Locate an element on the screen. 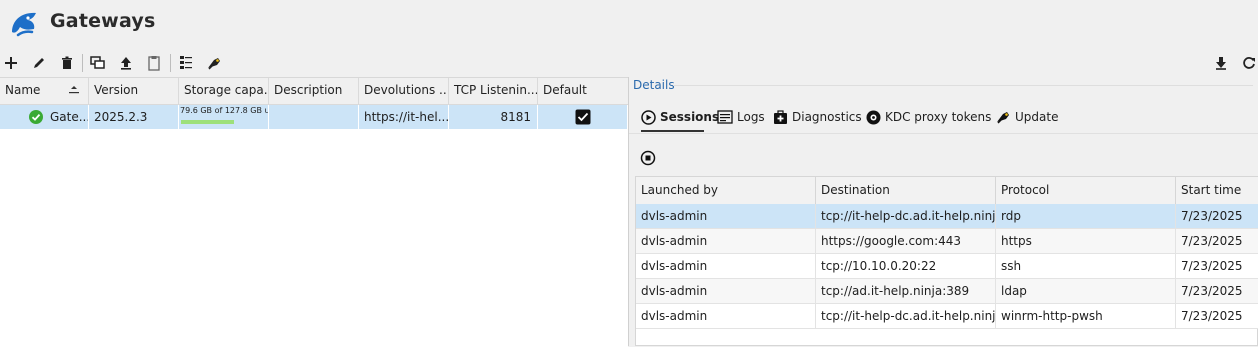 The width and height of the screenshot is (1258, 347). play-icon is located at coordinates (648, 117).